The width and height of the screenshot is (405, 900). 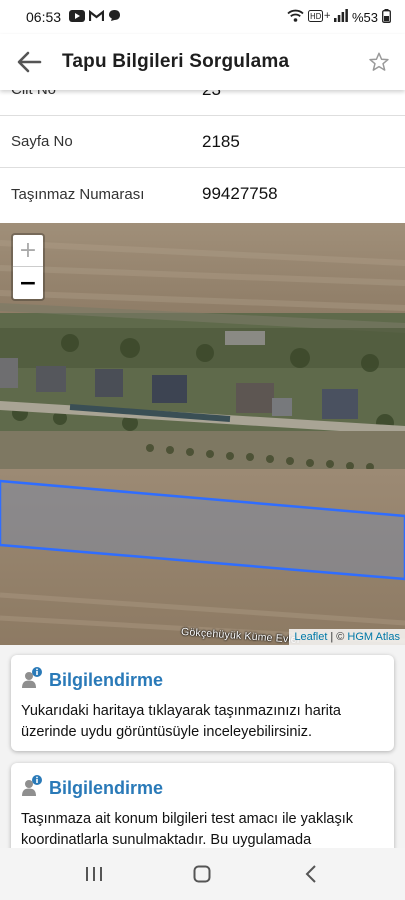 What do you see at coordinates (42, 141) in the screenshot?
I see `row-label: Sayfa No` at bounding box center [42, 141].